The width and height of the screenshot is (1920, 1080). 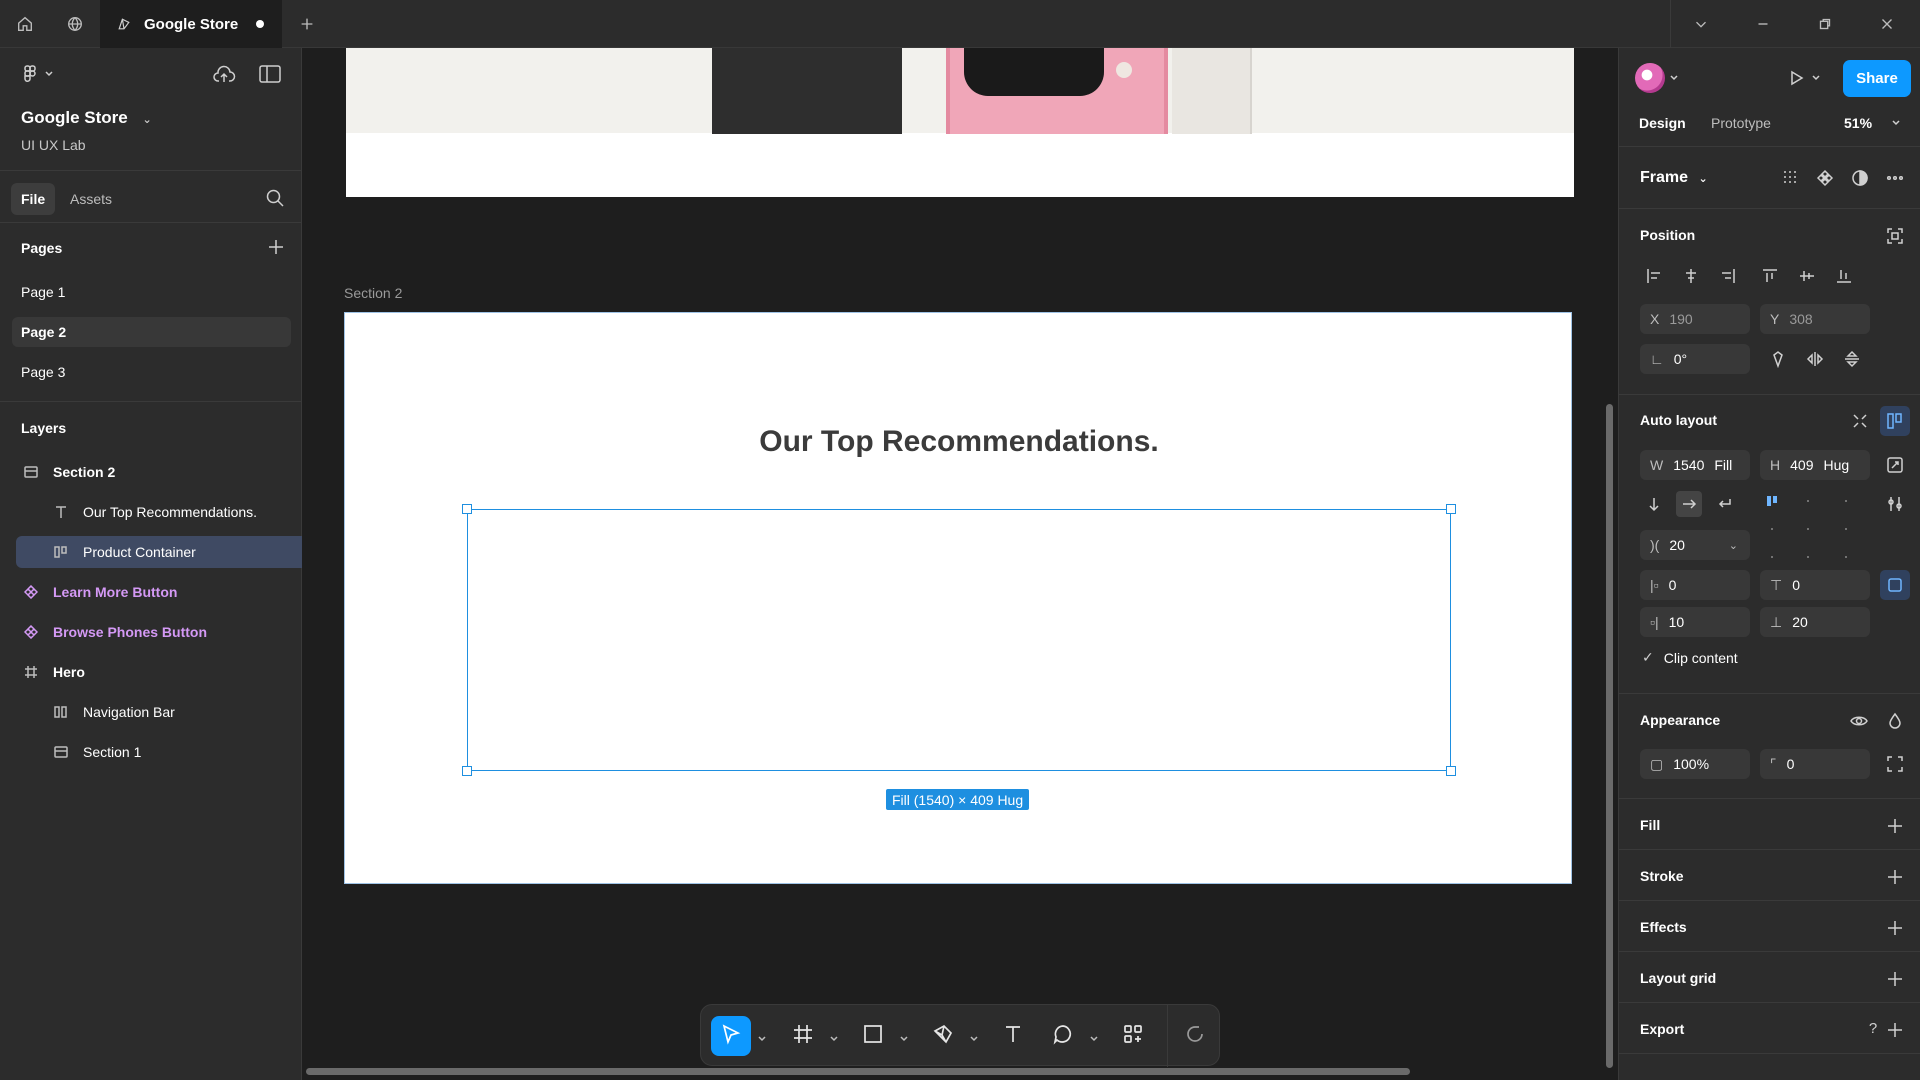 I want to click on align-middle-icon, so click(x=1807, y=276).